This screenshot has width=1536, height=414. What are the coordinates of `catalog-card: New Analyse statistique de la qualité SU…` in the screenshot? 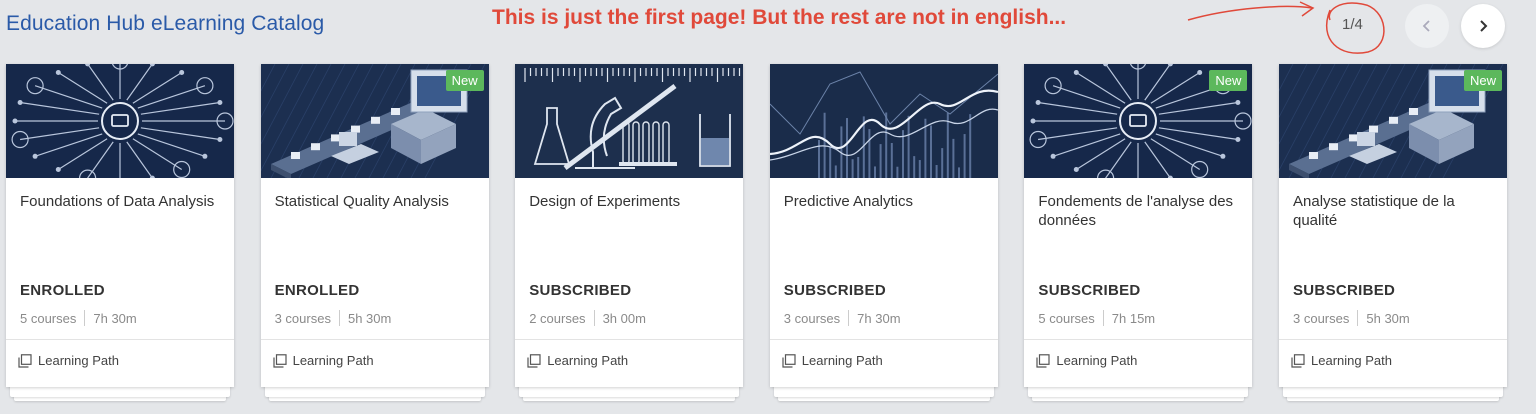 It's located at (1393, 232).